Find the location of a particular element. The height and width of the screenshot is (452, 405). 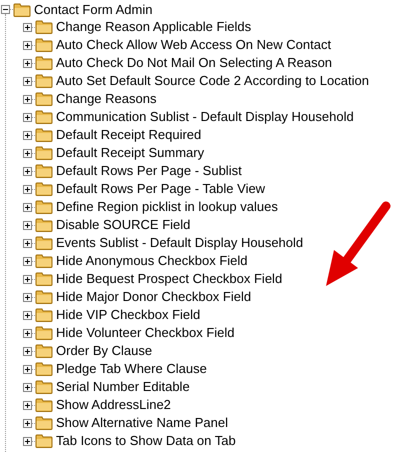

tree-item: Show Alternative Name Panel is located at coordinates (142, 423).